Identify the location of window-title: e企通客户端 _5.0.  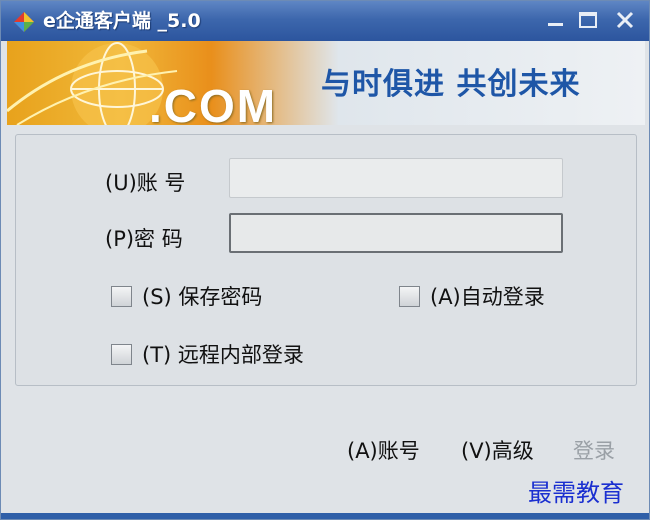
(122, 21).